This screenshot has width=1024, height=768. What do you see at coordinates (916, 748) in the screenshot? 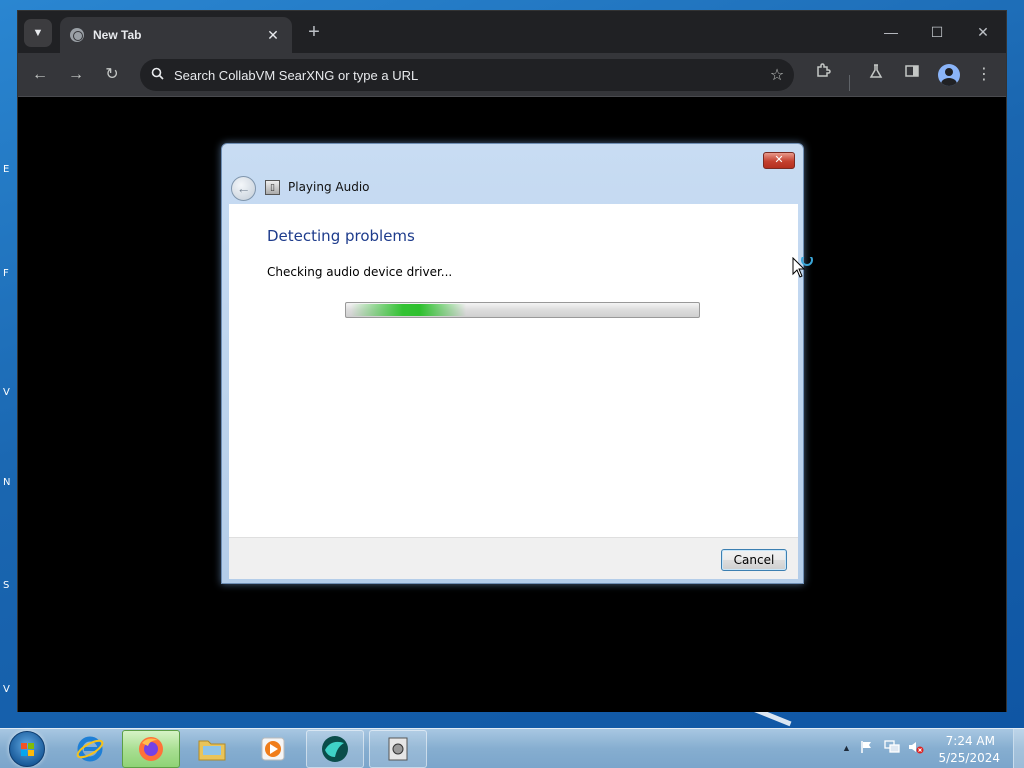
I see `volume-muted-icon` at bounding box center [916, 748].